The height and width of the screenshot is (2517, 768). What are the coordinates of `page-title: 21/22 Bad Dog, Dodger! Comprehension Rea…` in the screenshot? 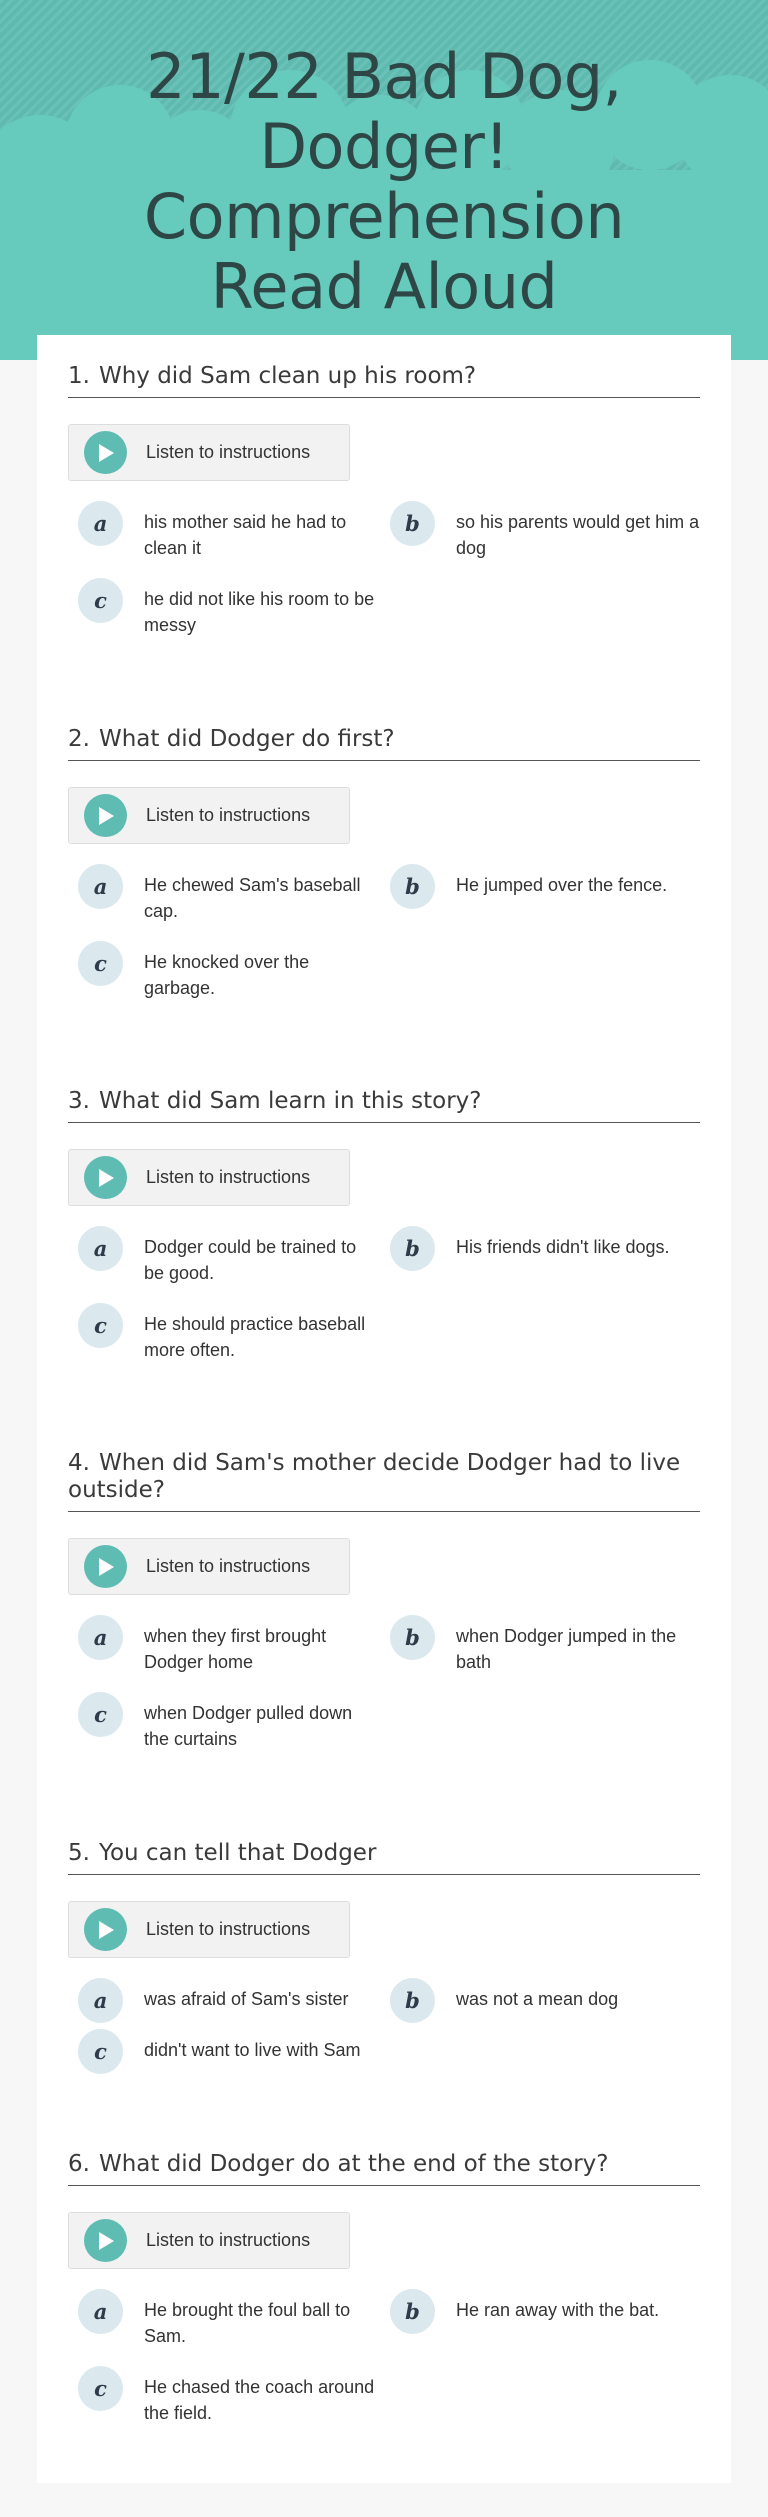 It's located at (384, 181).